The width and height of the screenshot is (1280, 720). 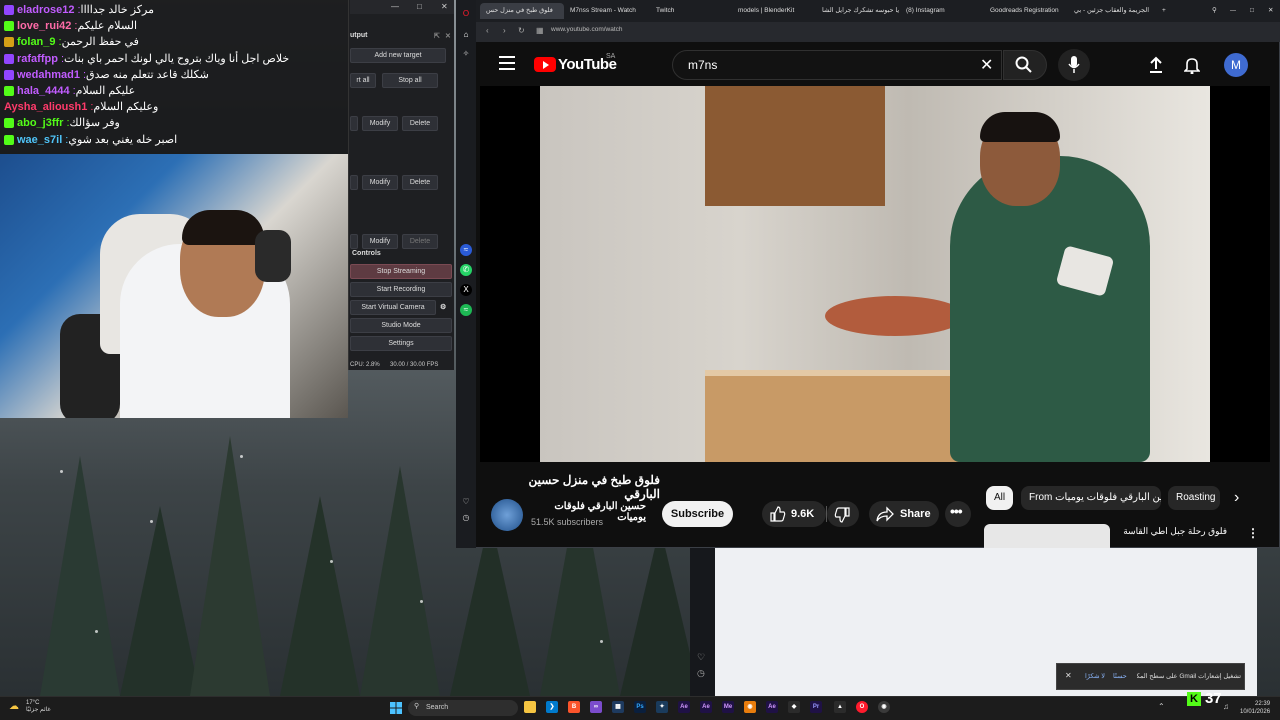 I want to click on brave-icon: B, so click(x=574, y=707).